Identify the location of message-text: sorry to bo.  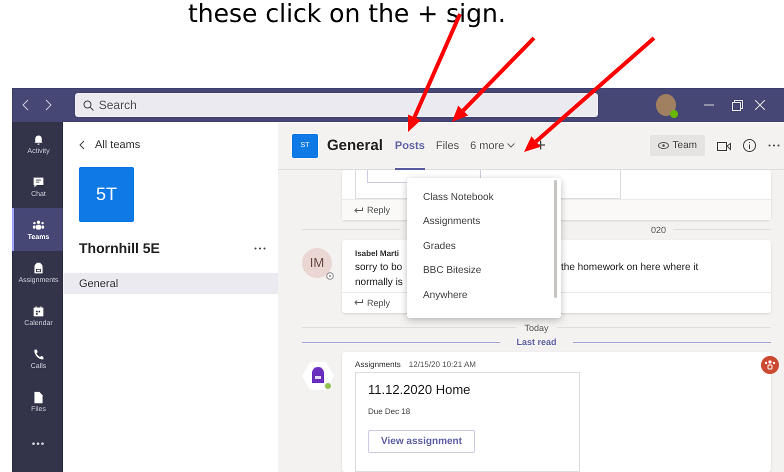
(378, 267).